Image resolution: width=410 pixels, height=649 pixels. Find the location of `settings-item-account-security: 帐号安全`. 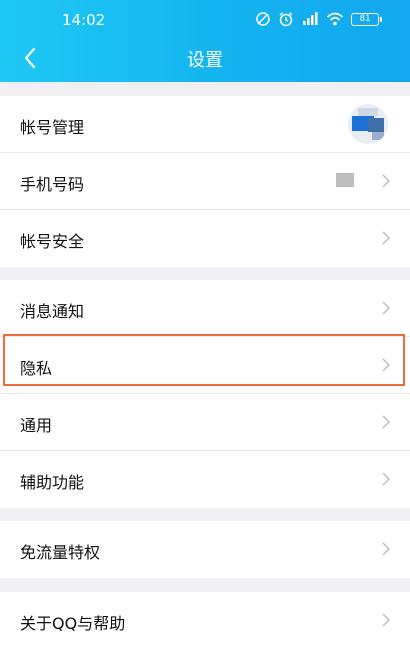

settings-item-account-security: 帐号安全 is located at coordinates (205, 238).